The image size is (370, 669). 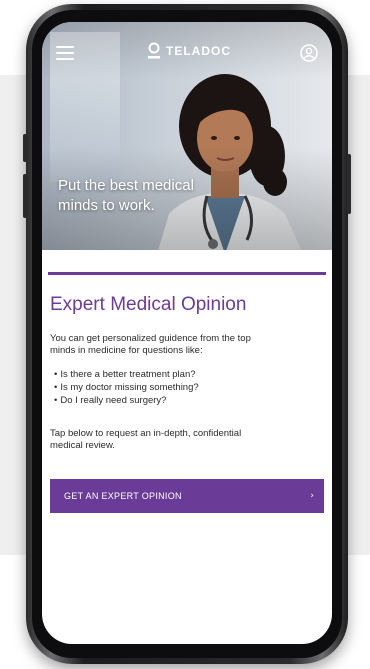 I want to click on get-expert-opinion-button: GET AN EXPERT OPINION ›, so click(x=187, y=496).